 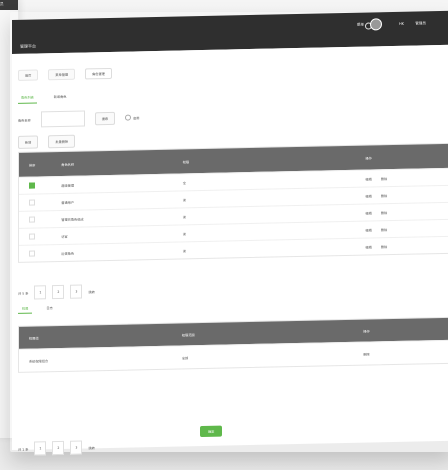 What do you see at coordinates (37, 308) in the screenshot?
I see `subtabs: 权限 日志` at bounding box center [37, 308].